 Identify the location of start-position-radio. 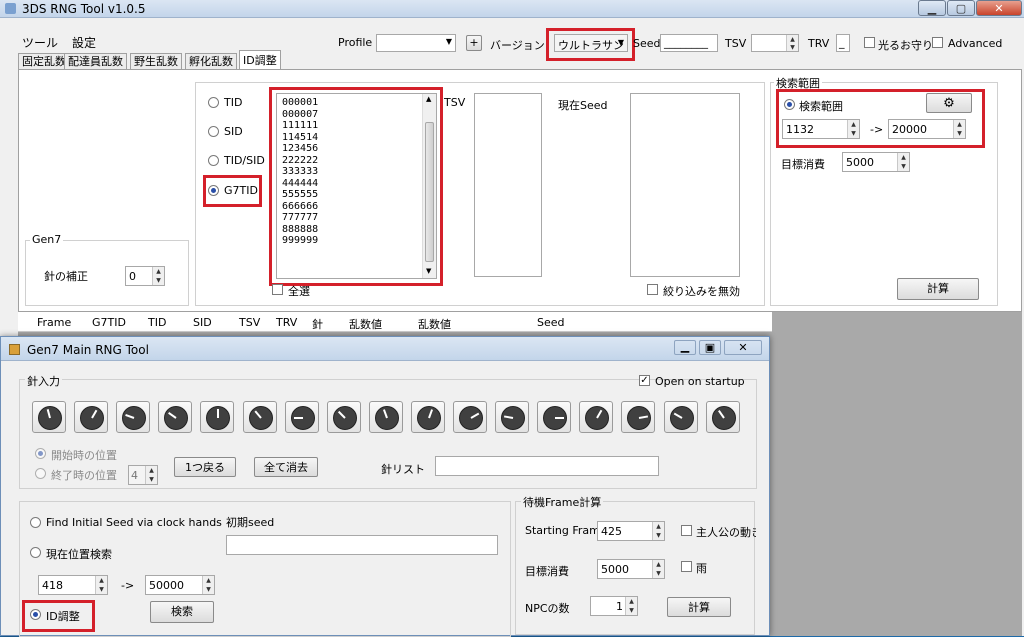
(40, 453).